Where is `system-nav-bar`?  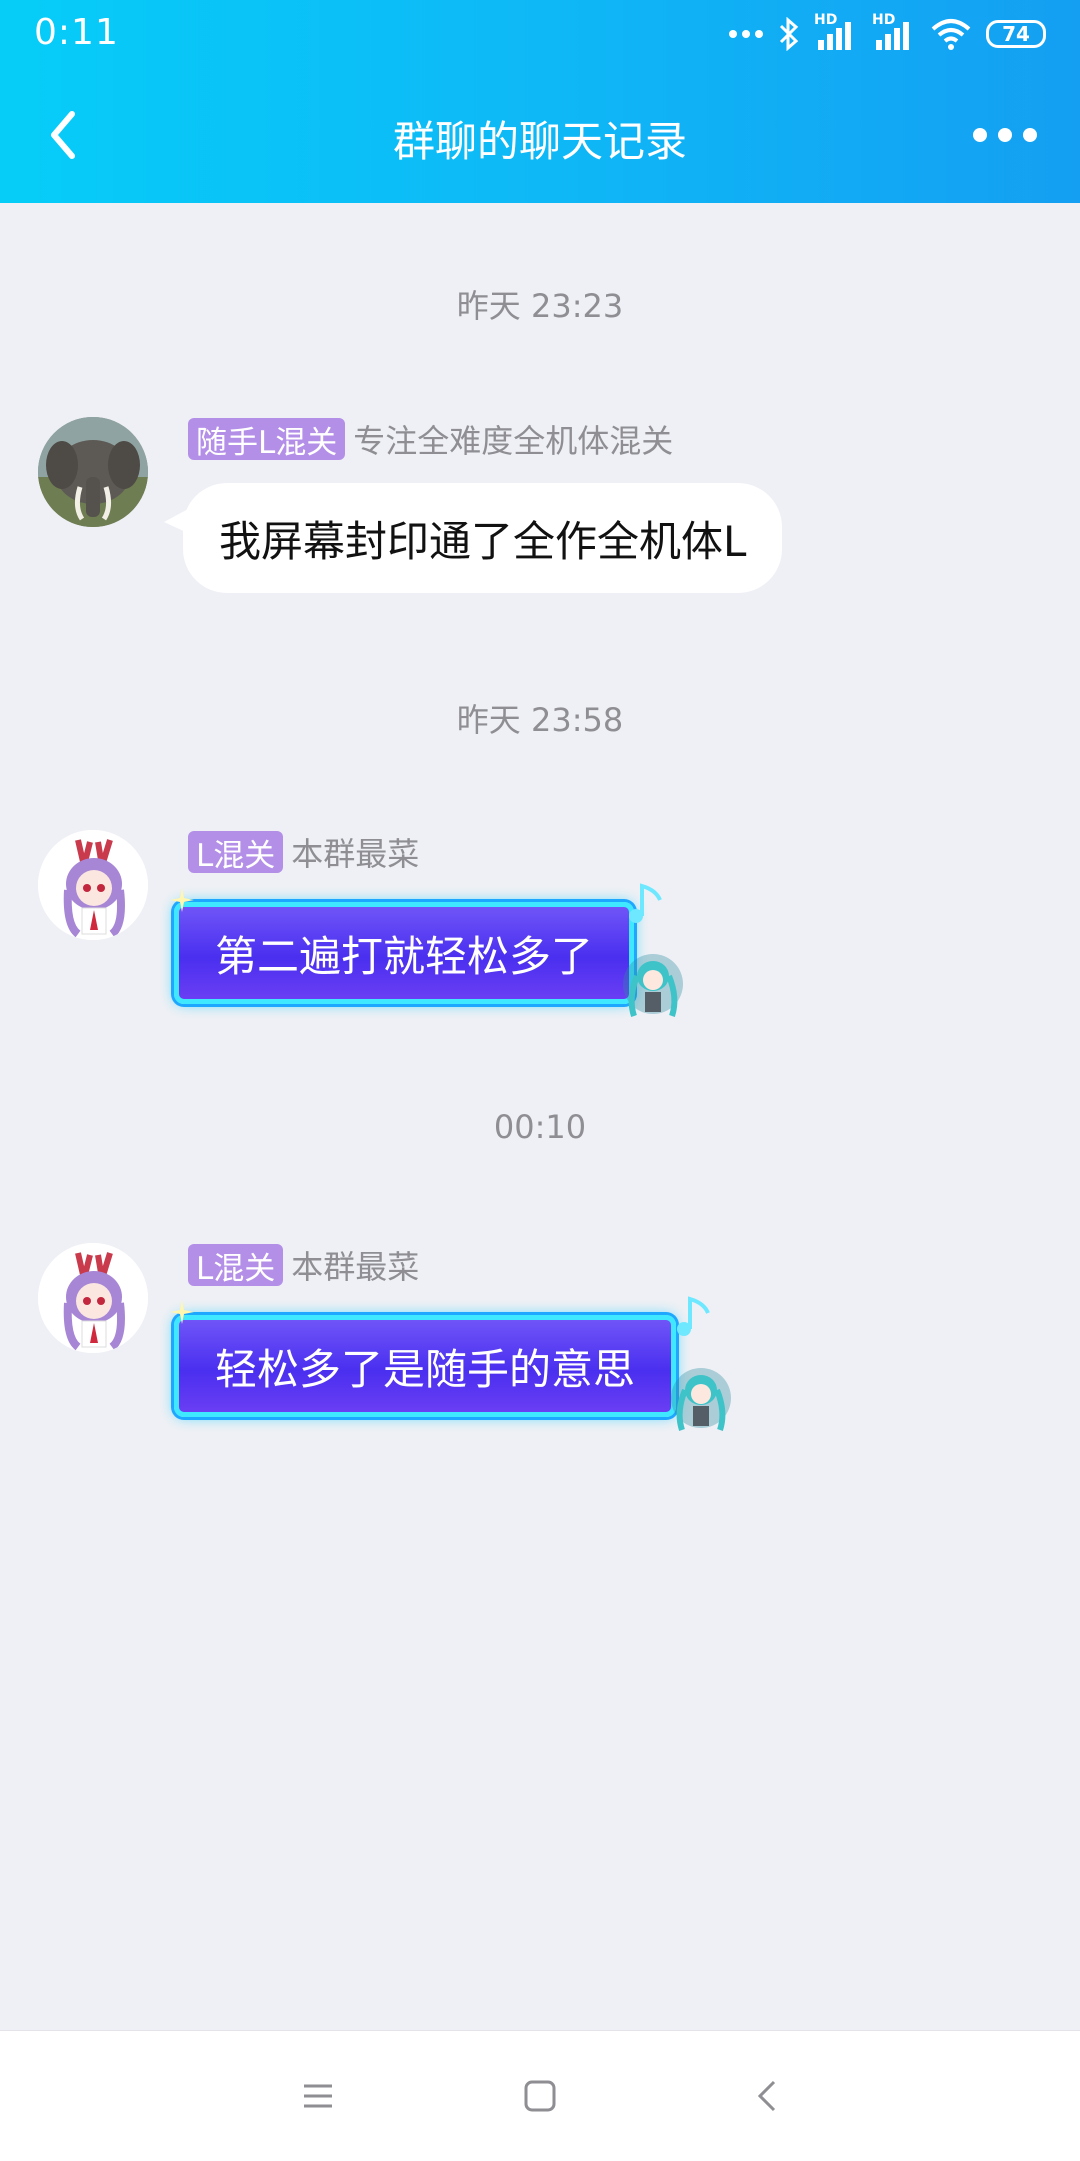
system-nav-bar is located at coordinates (540, 2095).